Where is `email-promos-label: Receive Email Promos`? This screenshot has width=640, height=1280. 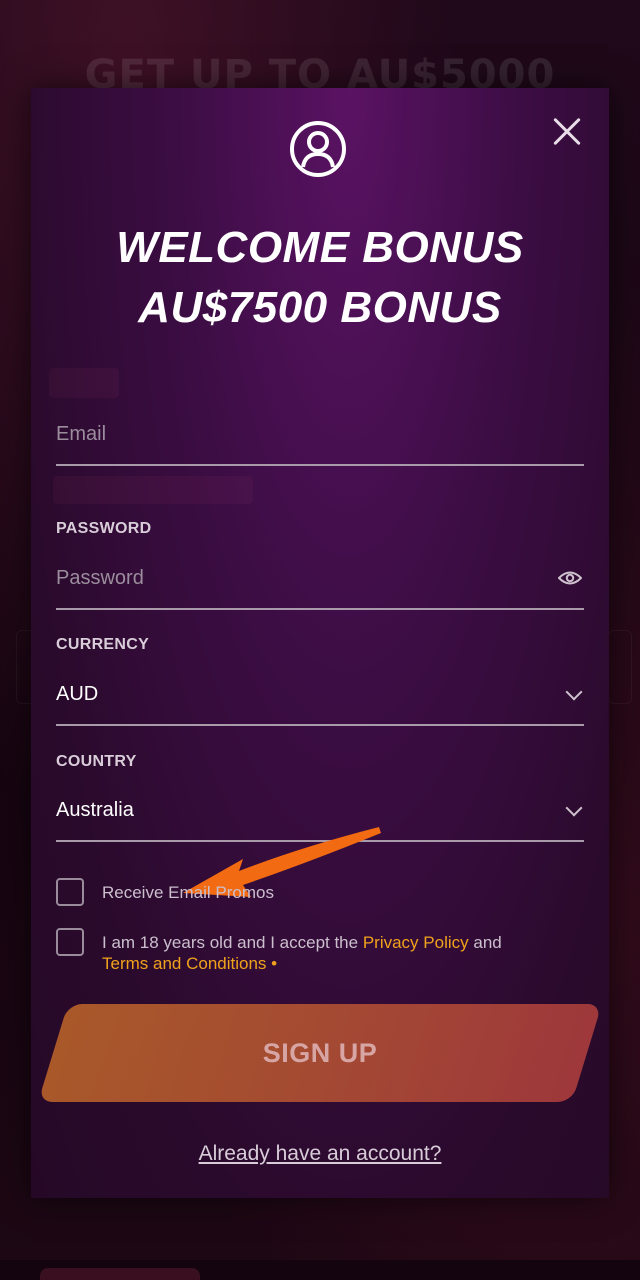
email-promos-label: Receive Email Promos is located at coordinates (188, 892).